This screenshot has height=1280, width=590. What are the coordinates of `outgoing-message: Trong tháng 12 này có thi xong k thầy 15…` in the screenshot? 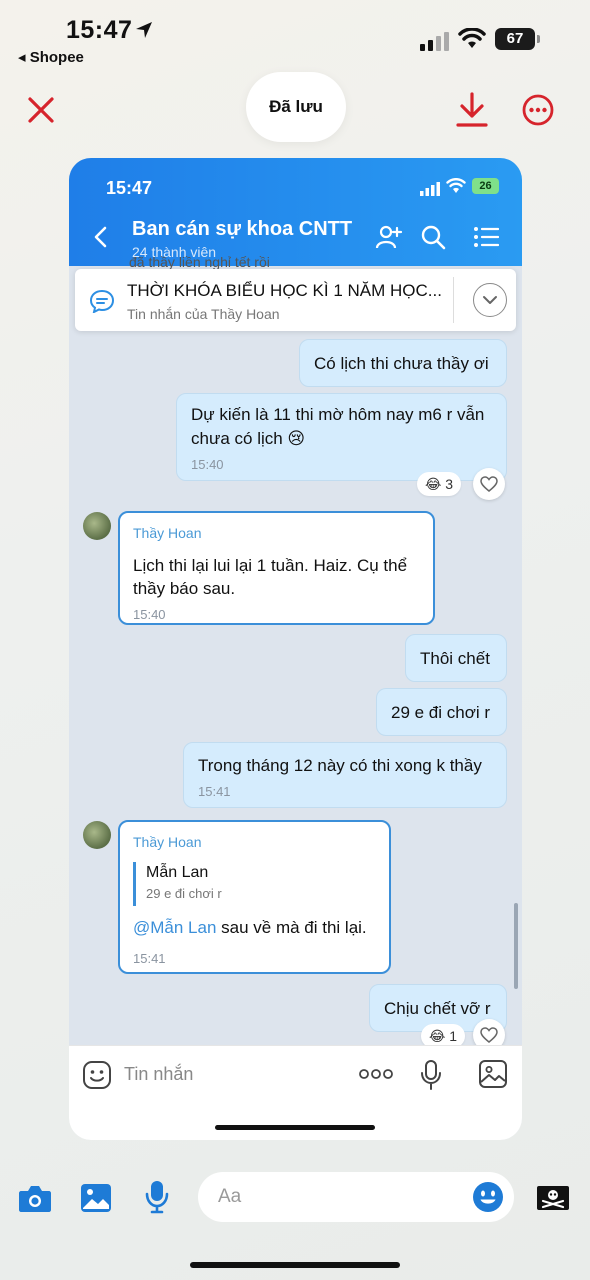 It's located at (345, 775).